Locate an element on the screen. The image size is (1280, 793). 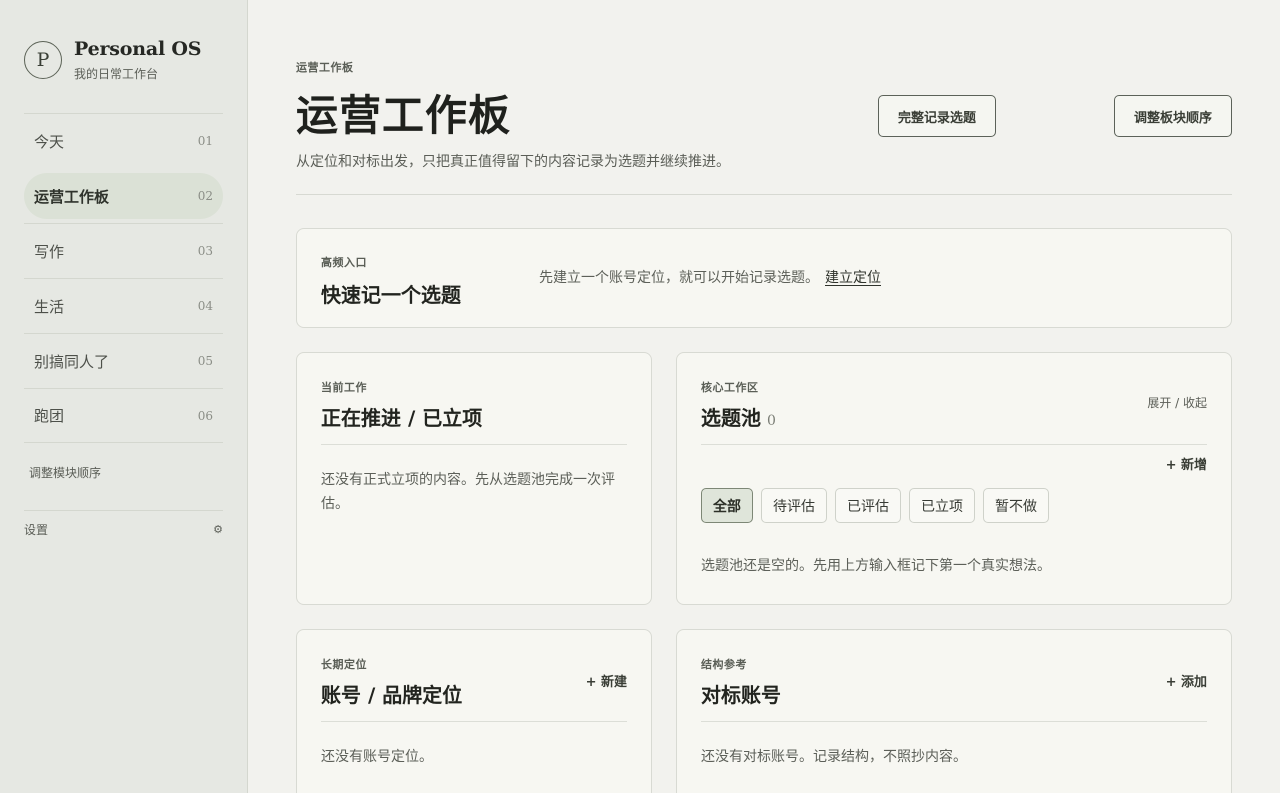
sidebar-item-label: 运营工作板 is located at coordinates (72, 196).